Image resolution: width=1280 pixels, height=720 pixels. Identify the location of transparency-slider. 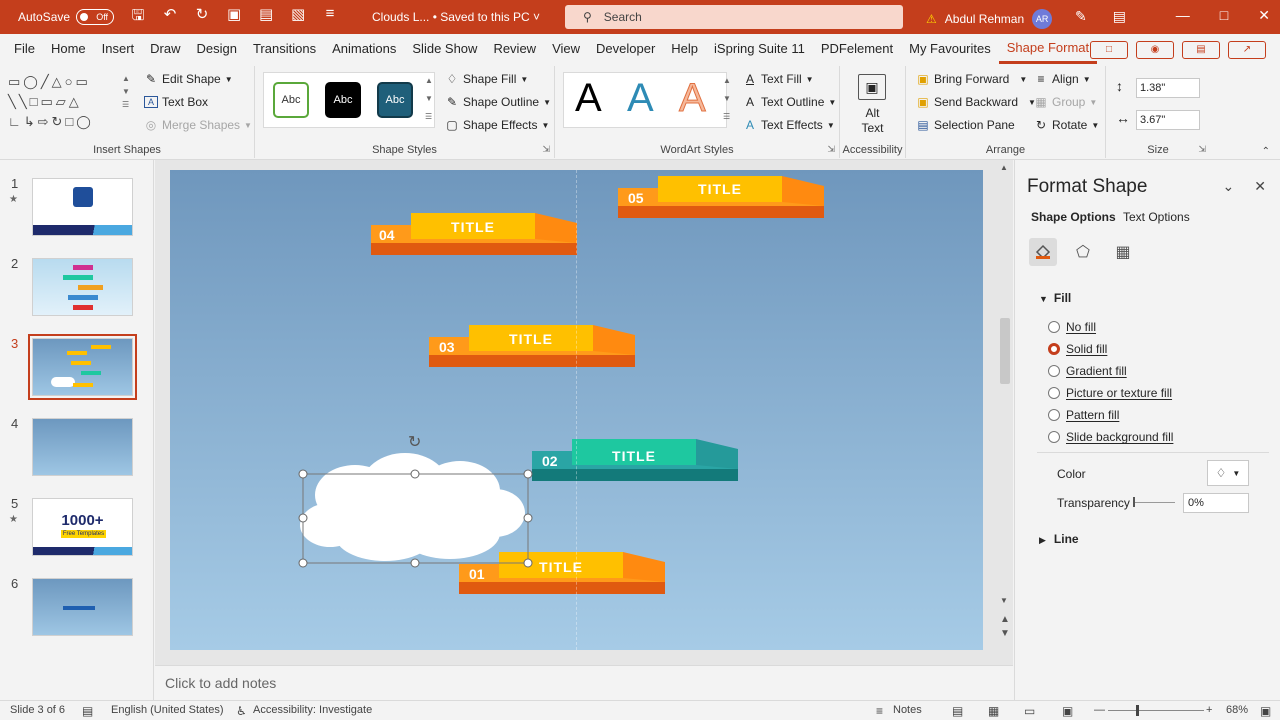
(1154, 502).